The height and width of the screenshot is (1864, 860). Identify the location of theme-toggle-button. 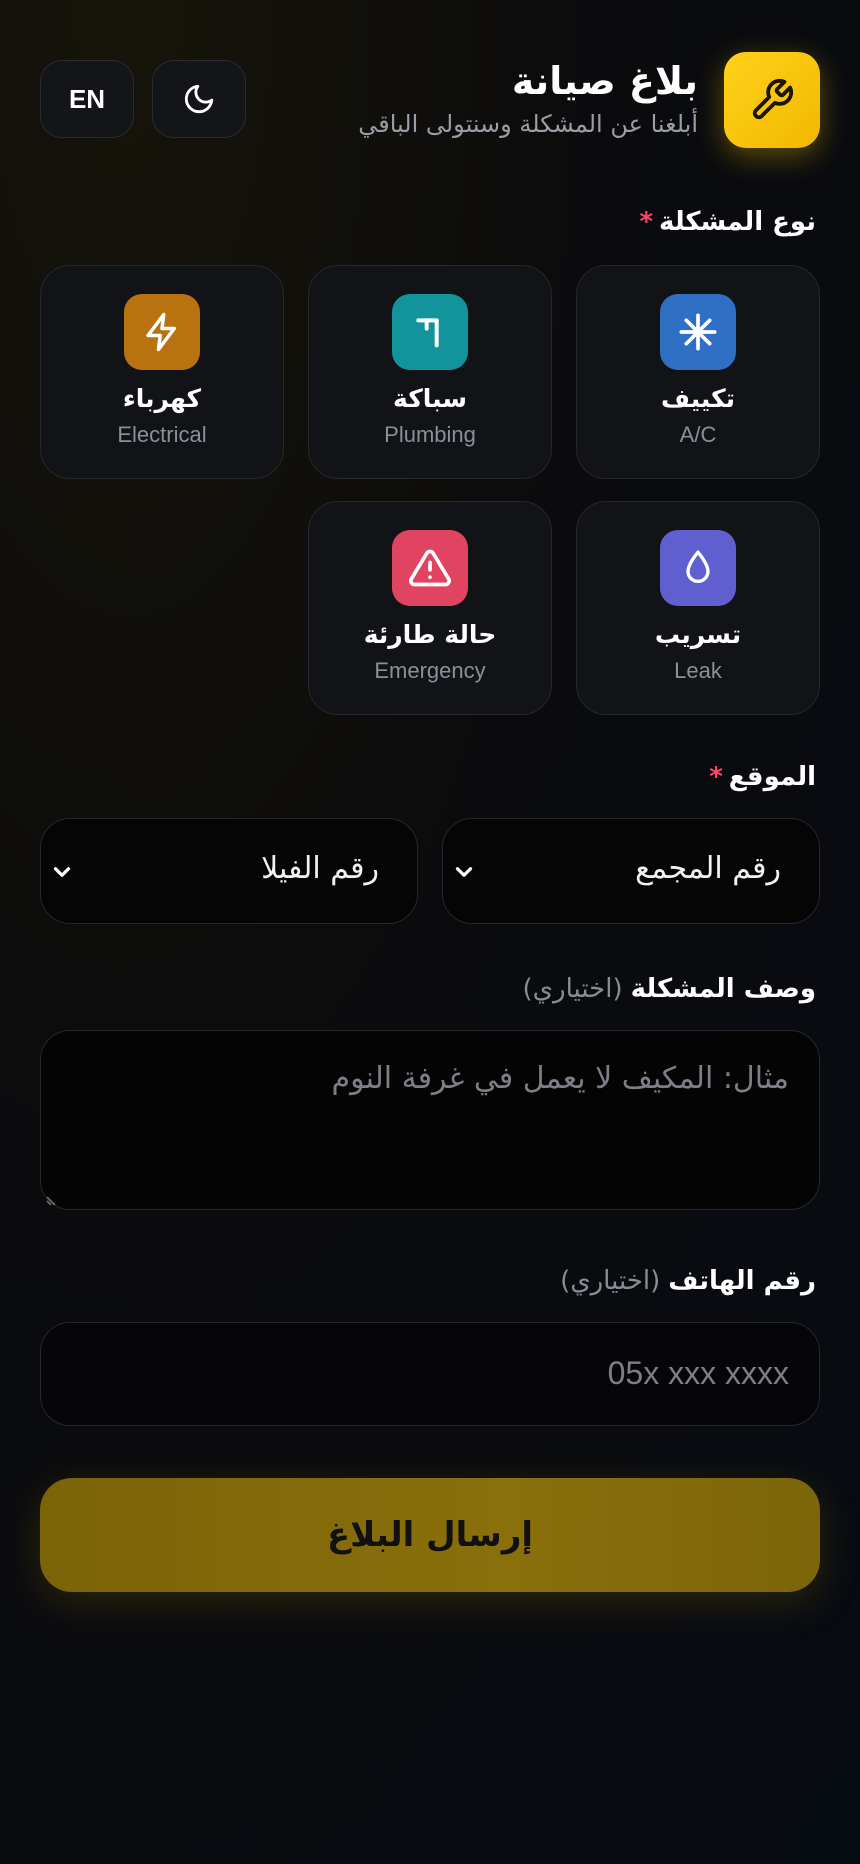
(199, 99).